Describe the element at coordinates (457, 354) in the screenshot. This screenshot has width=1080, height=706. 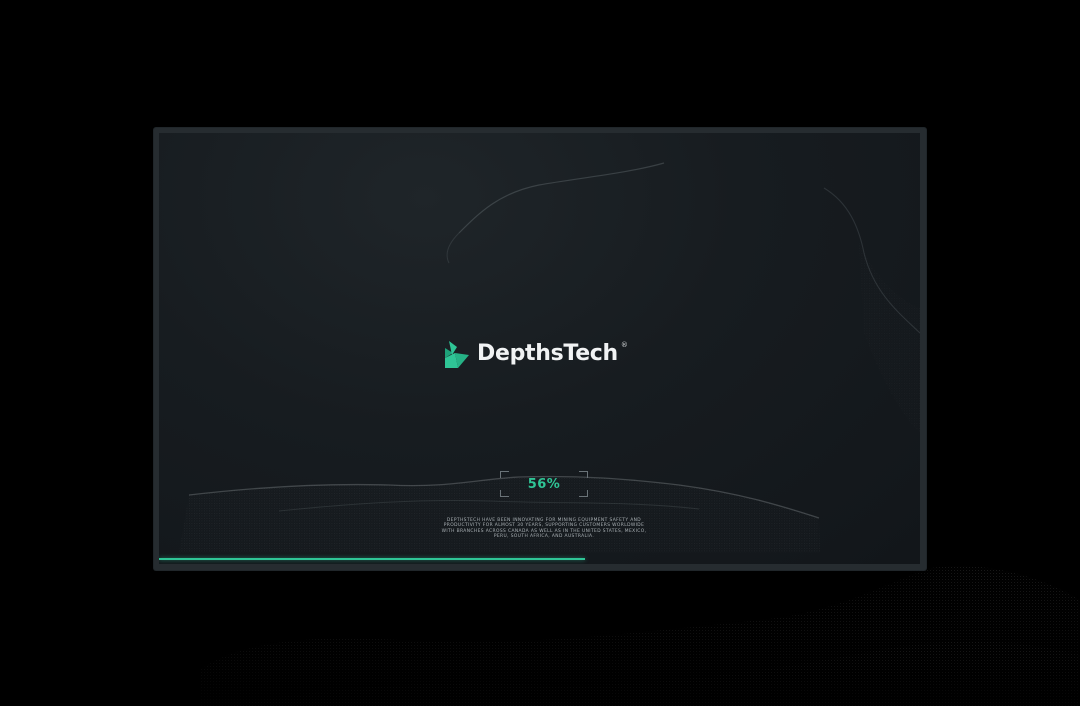
I see `depthstech-logo-icon` at that location.